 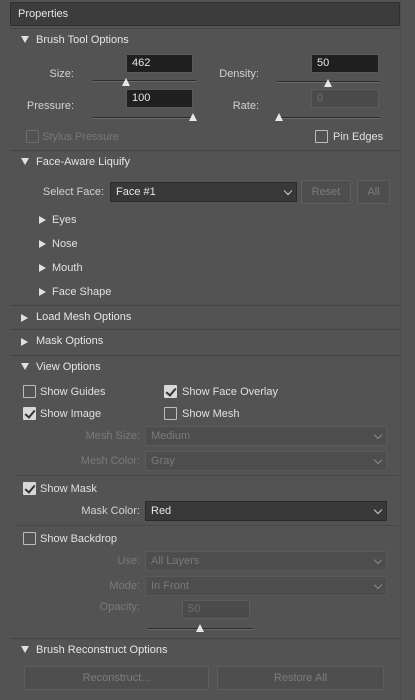 What do you see at coordinates (200, 628) in the screenshot?
I see `opacity-slider-thumb` at bounding box center [200, 628].